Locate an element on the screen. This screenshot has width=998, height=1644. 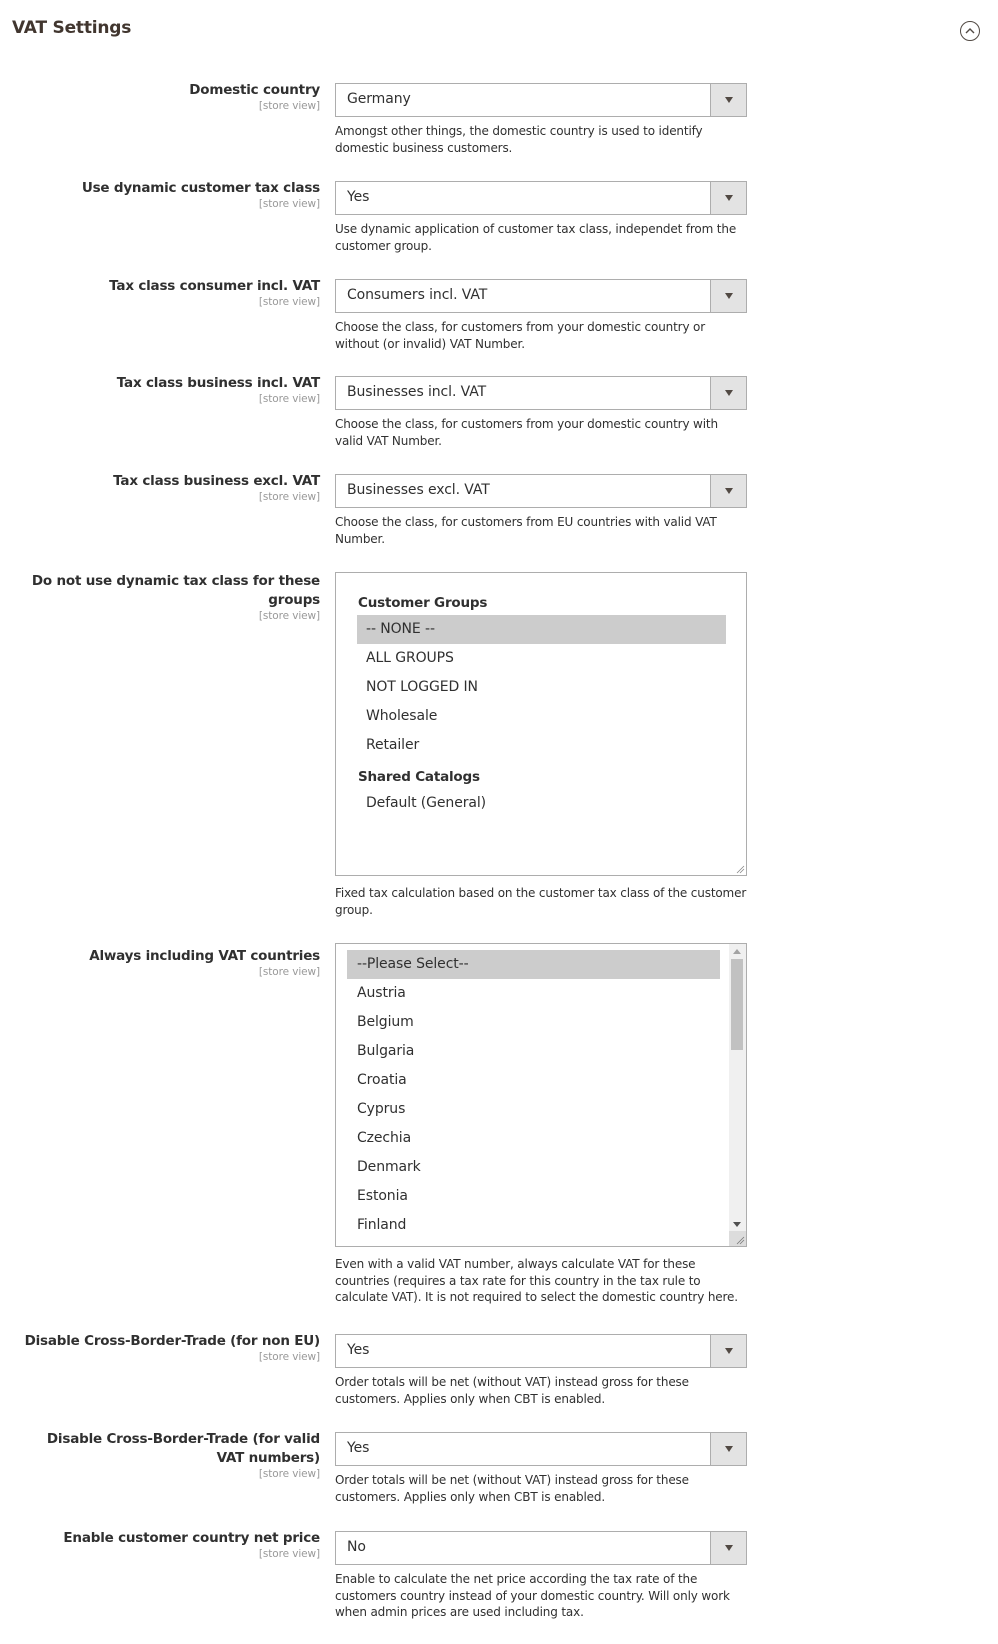
select-value: Germany is located at coordinates (379, 99).